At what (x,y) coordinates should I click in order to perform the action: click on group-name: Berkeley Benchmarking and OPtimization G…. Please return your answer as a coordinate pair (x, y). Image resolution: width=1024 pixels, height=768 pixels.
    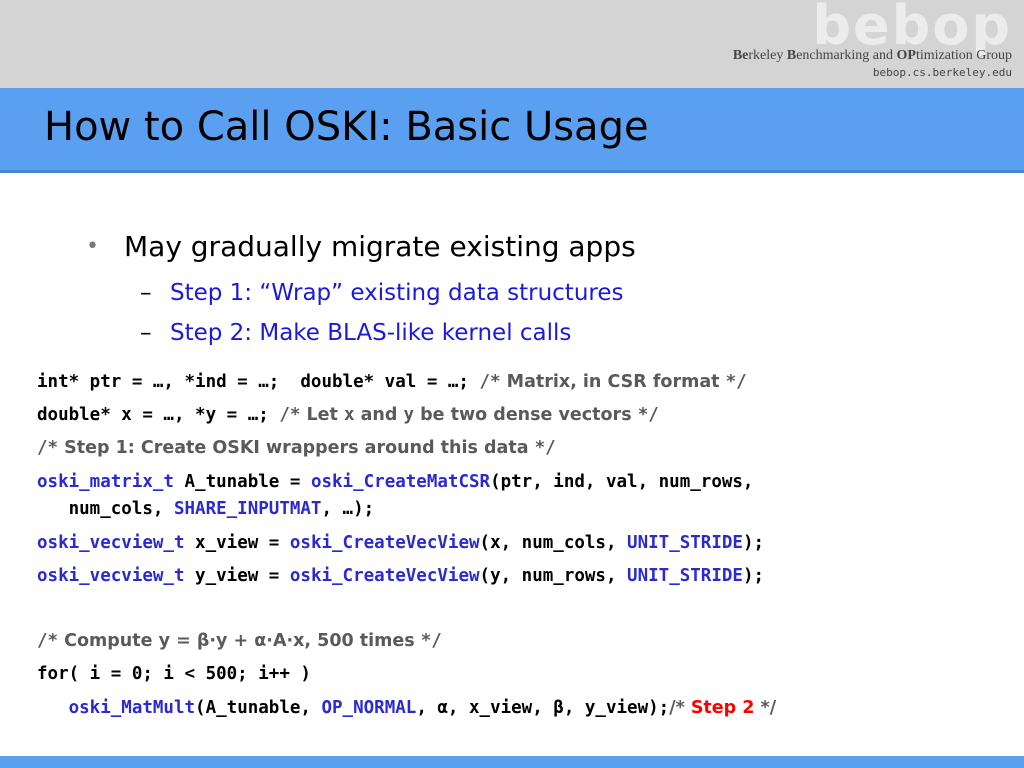
    Looking at the image, I should click on (872, 55).